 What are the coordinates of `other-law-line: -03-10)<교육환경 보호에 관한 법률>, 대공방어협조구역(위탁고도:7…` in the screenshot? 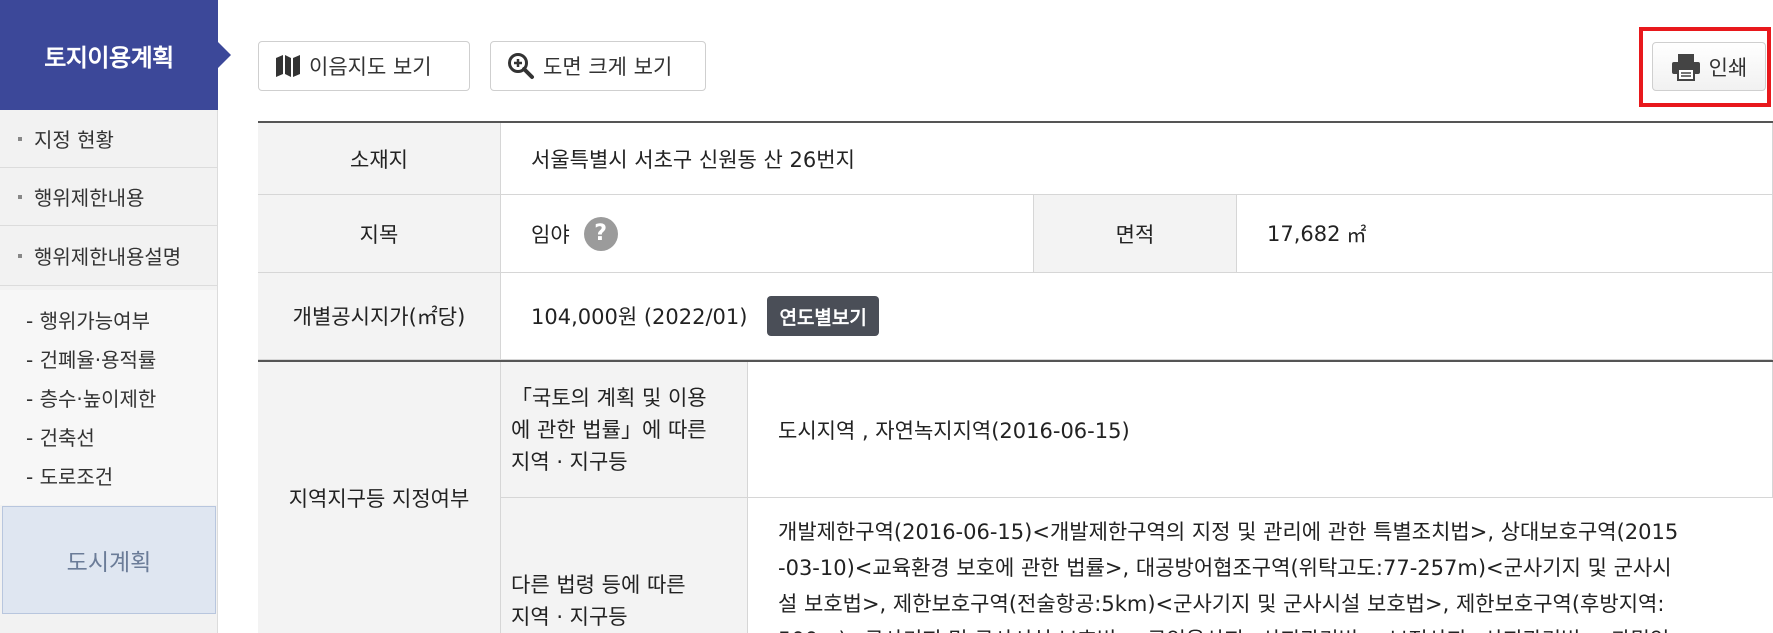 It's located at (1225, 568).